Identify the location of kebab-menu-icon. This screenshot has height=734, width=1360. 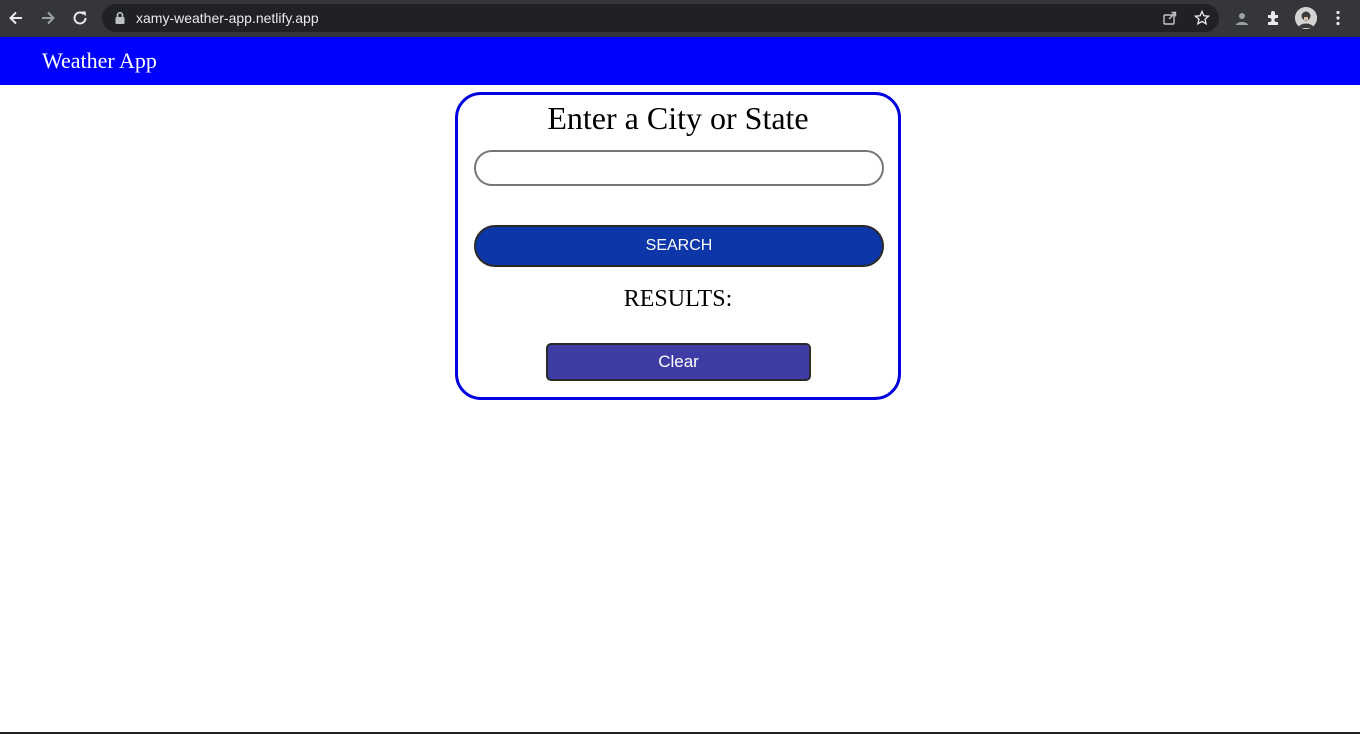
(1338, 18).